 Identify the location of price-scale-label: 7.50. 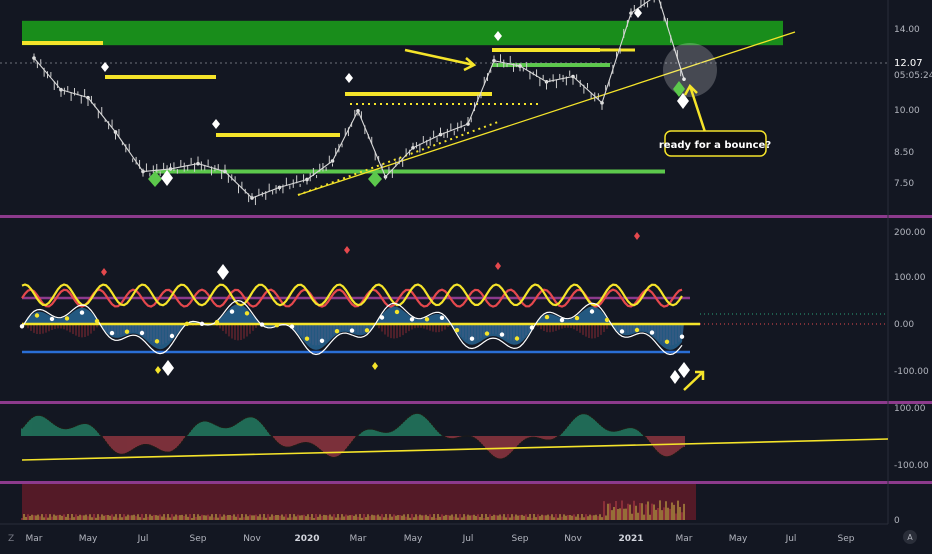
(904, 184).